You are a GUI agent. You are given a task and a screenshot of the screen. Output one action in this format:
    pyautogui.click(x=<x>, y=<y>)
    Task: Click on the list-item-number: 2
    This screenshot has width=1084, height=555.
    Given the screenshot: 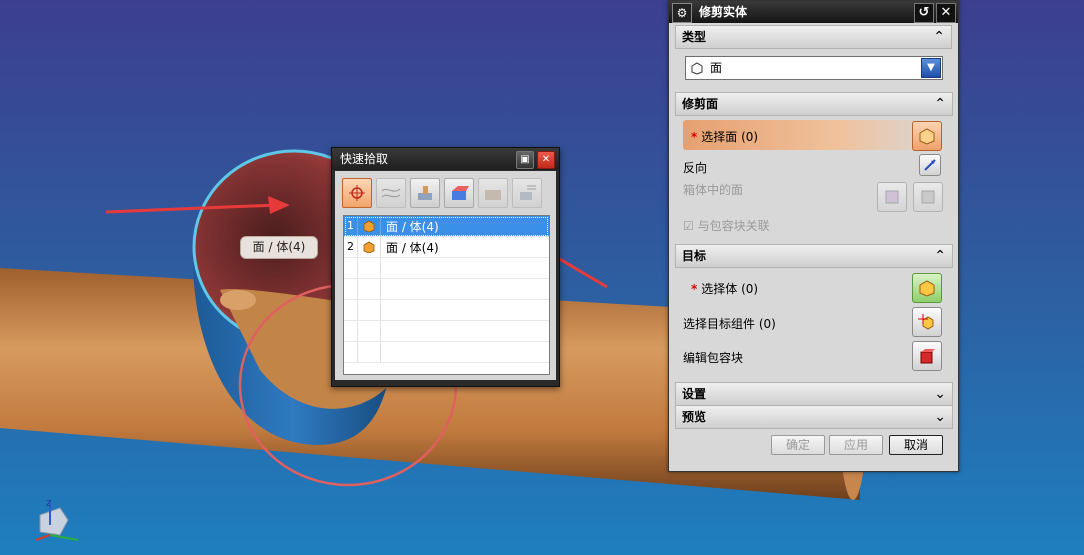 What is the action you would take?
    pyautogui.click(x=351, y=247)
    